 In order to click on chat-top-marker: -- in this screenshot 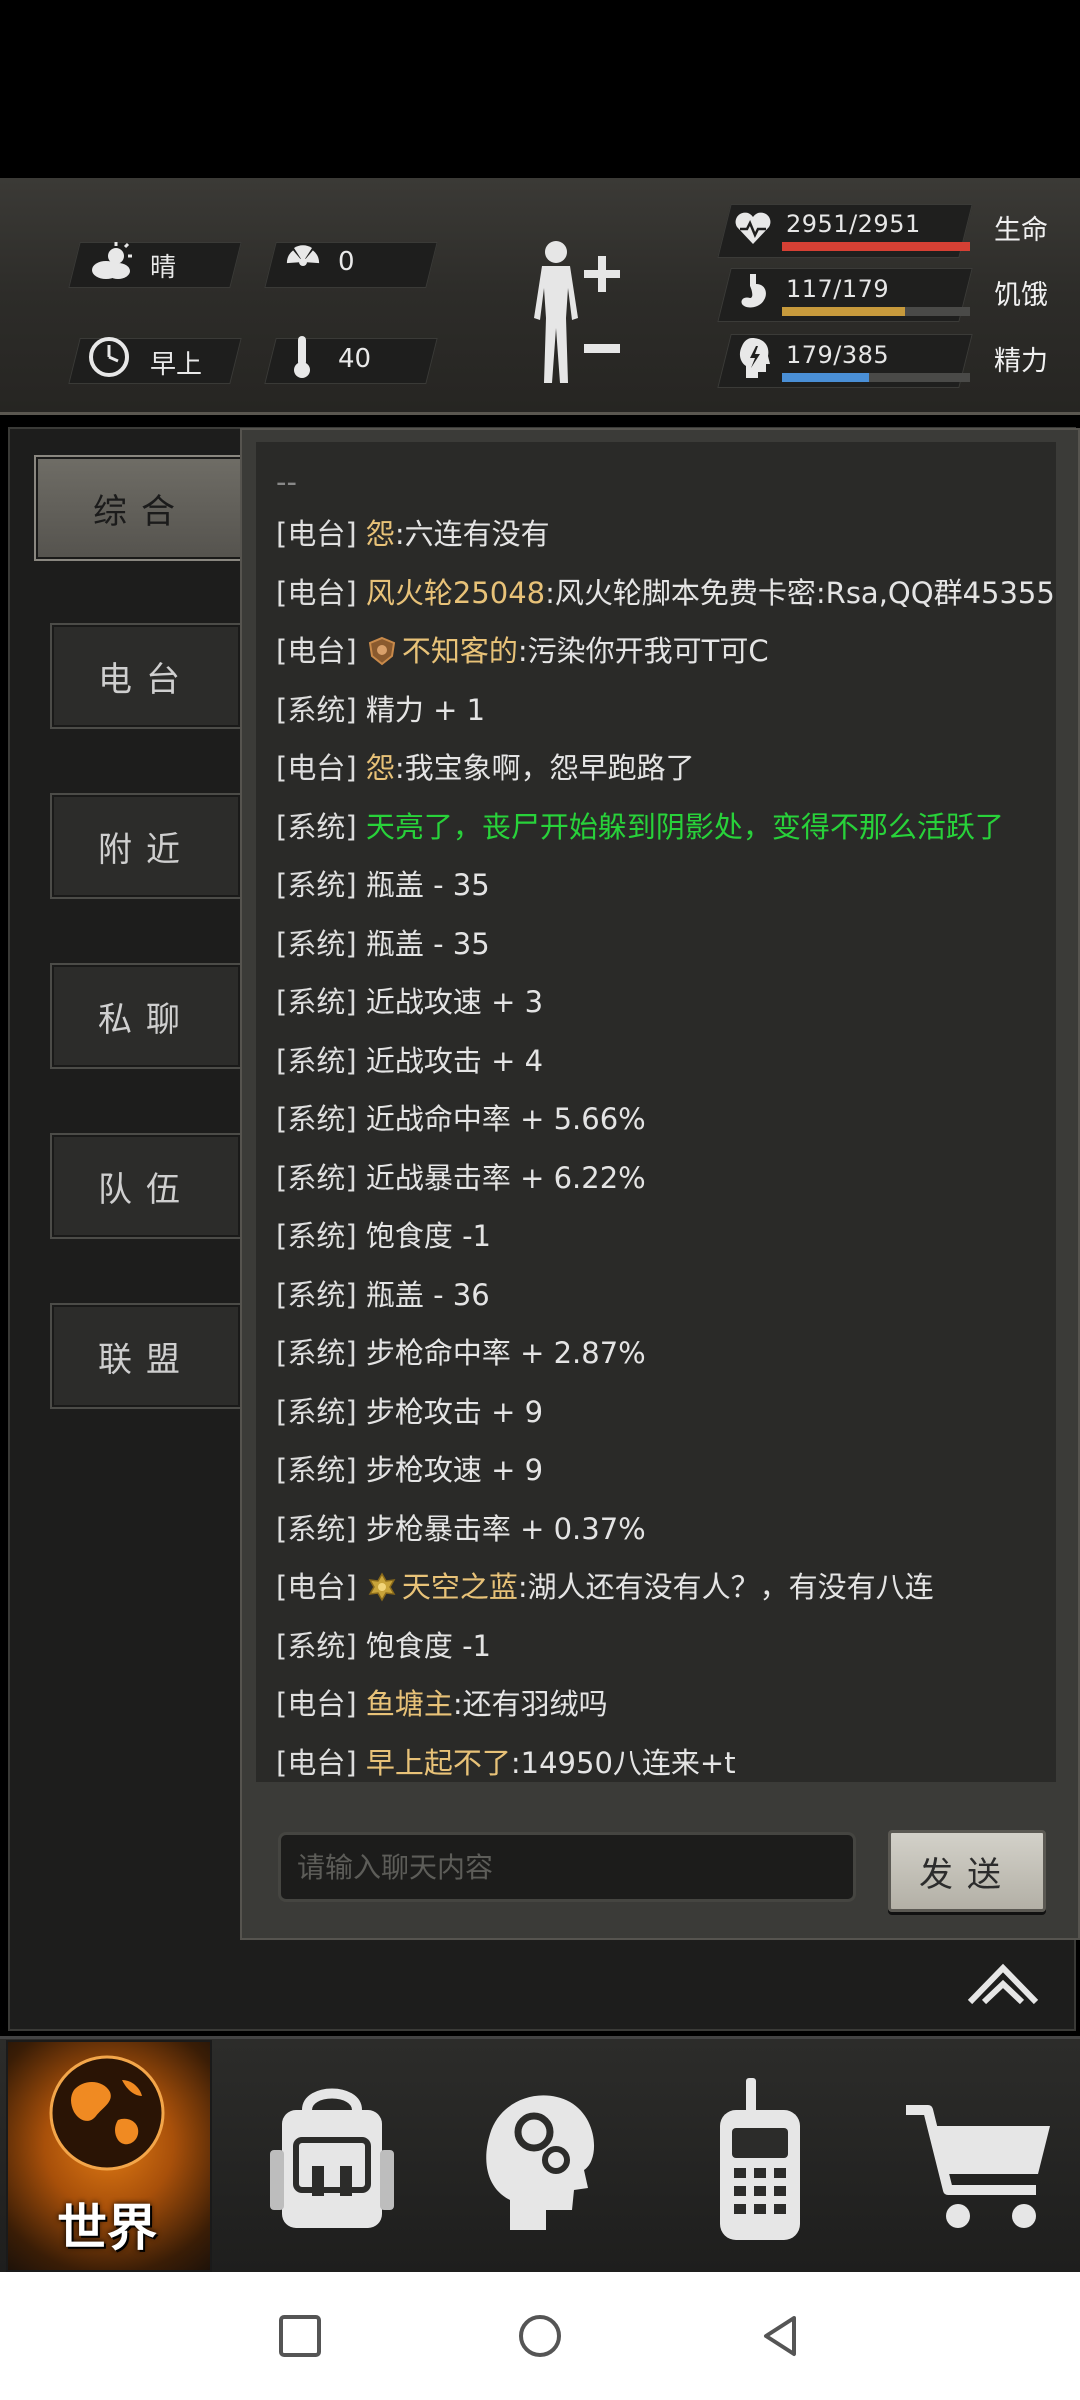, I will do `click(286, 482)`.